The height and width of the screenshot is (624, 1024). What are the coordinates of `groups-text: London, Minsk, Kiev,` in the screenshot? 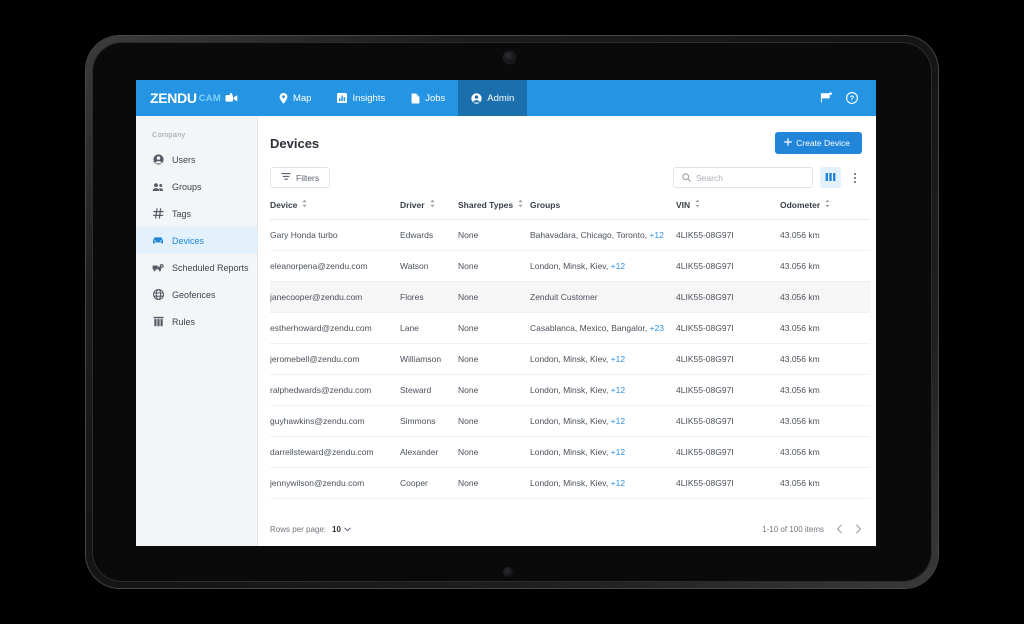 It's located at (569, 421).